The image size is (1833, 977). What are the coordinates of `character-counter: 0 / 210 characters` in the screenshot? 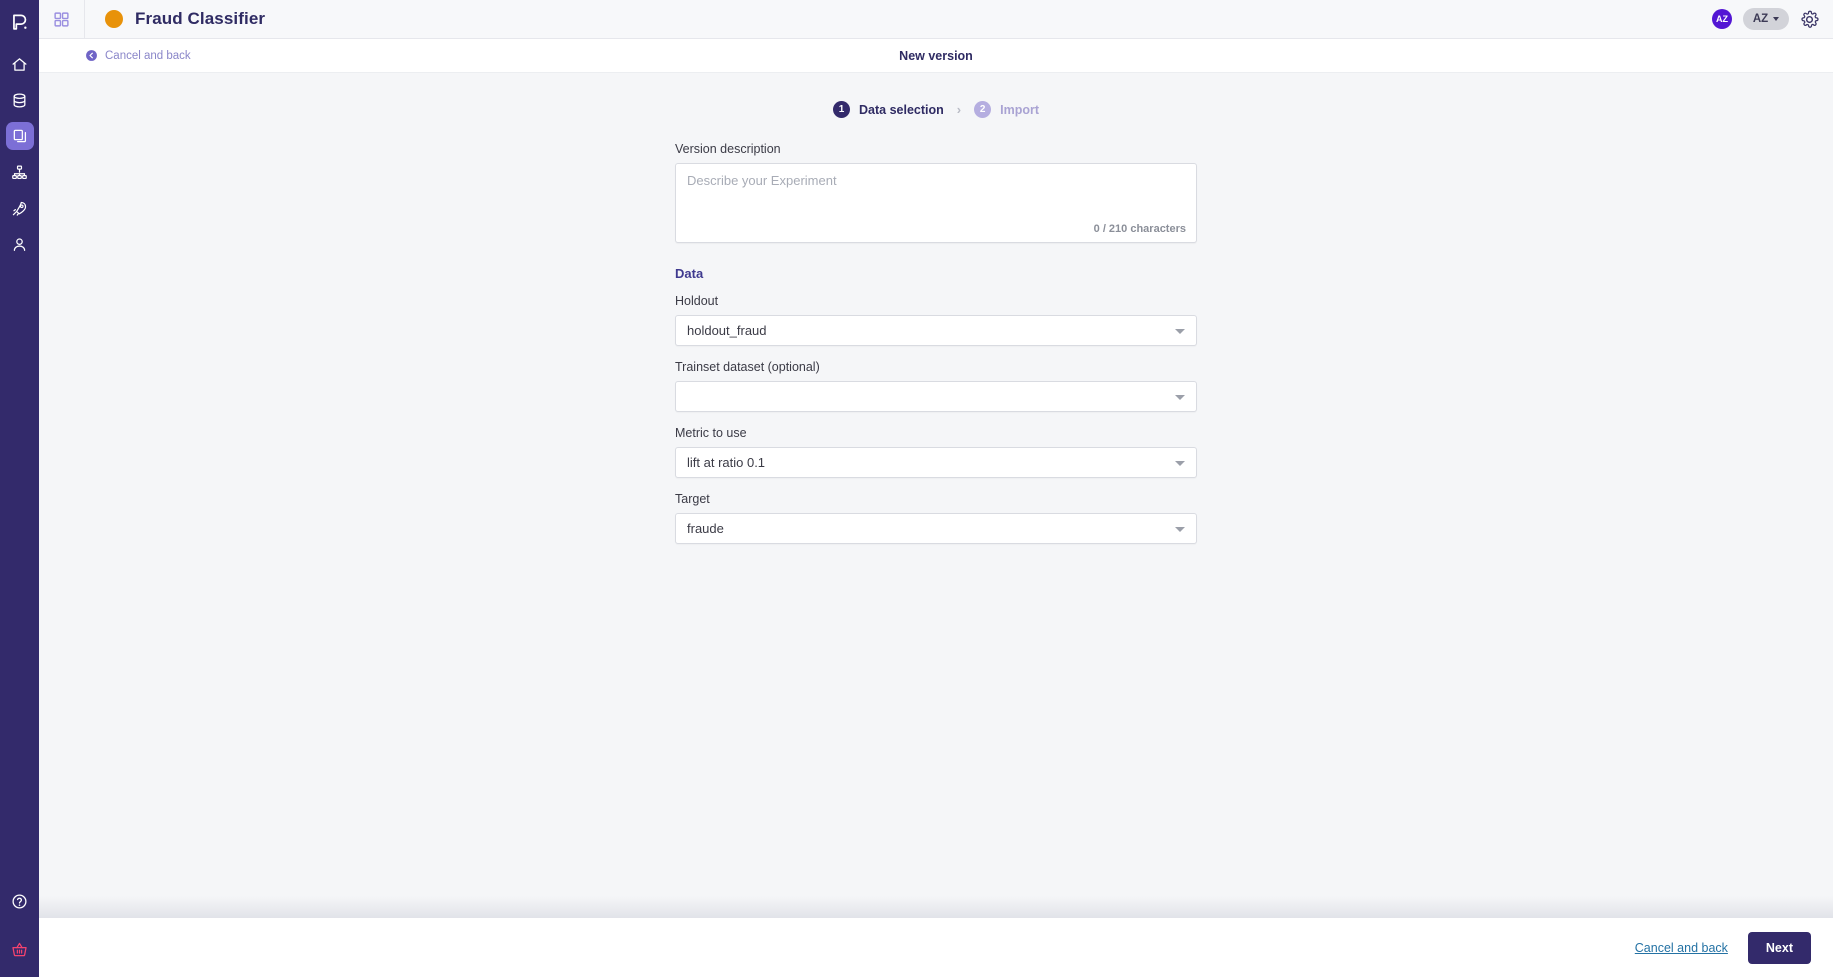 It's located at (1139, 229).